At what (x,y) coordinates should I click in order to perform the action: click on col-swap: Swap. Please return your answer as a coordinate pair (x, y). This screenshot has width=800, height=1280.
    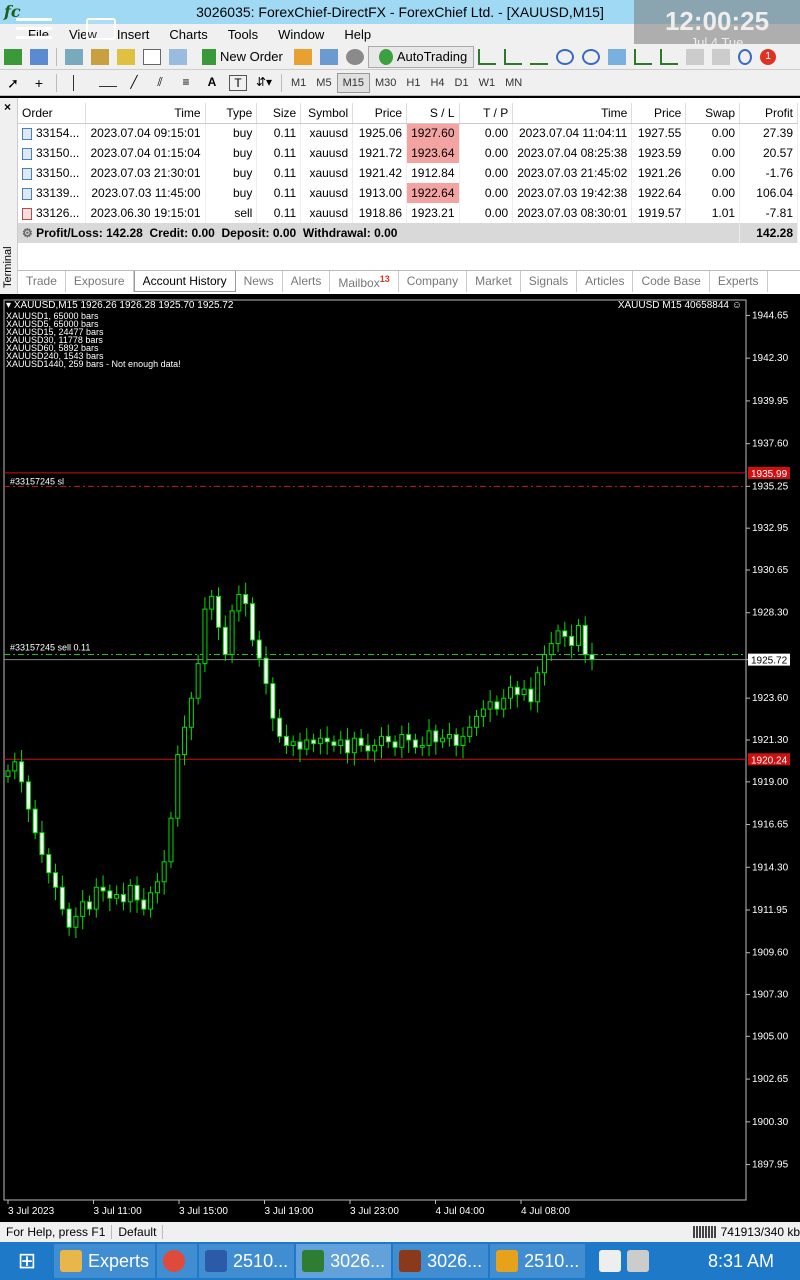
    Looking at the image, I should click on (713, 113).